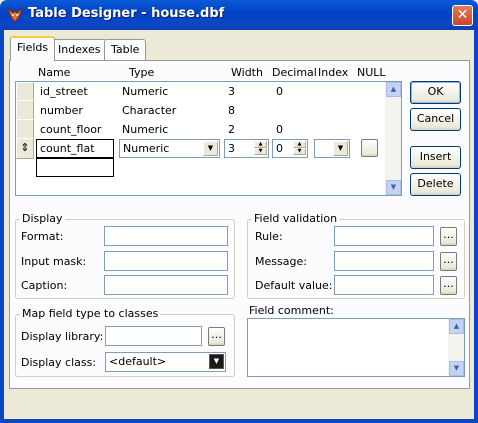 The image size is (478, 423). I want to click on field-index-select: ▼, so click(332, 148).